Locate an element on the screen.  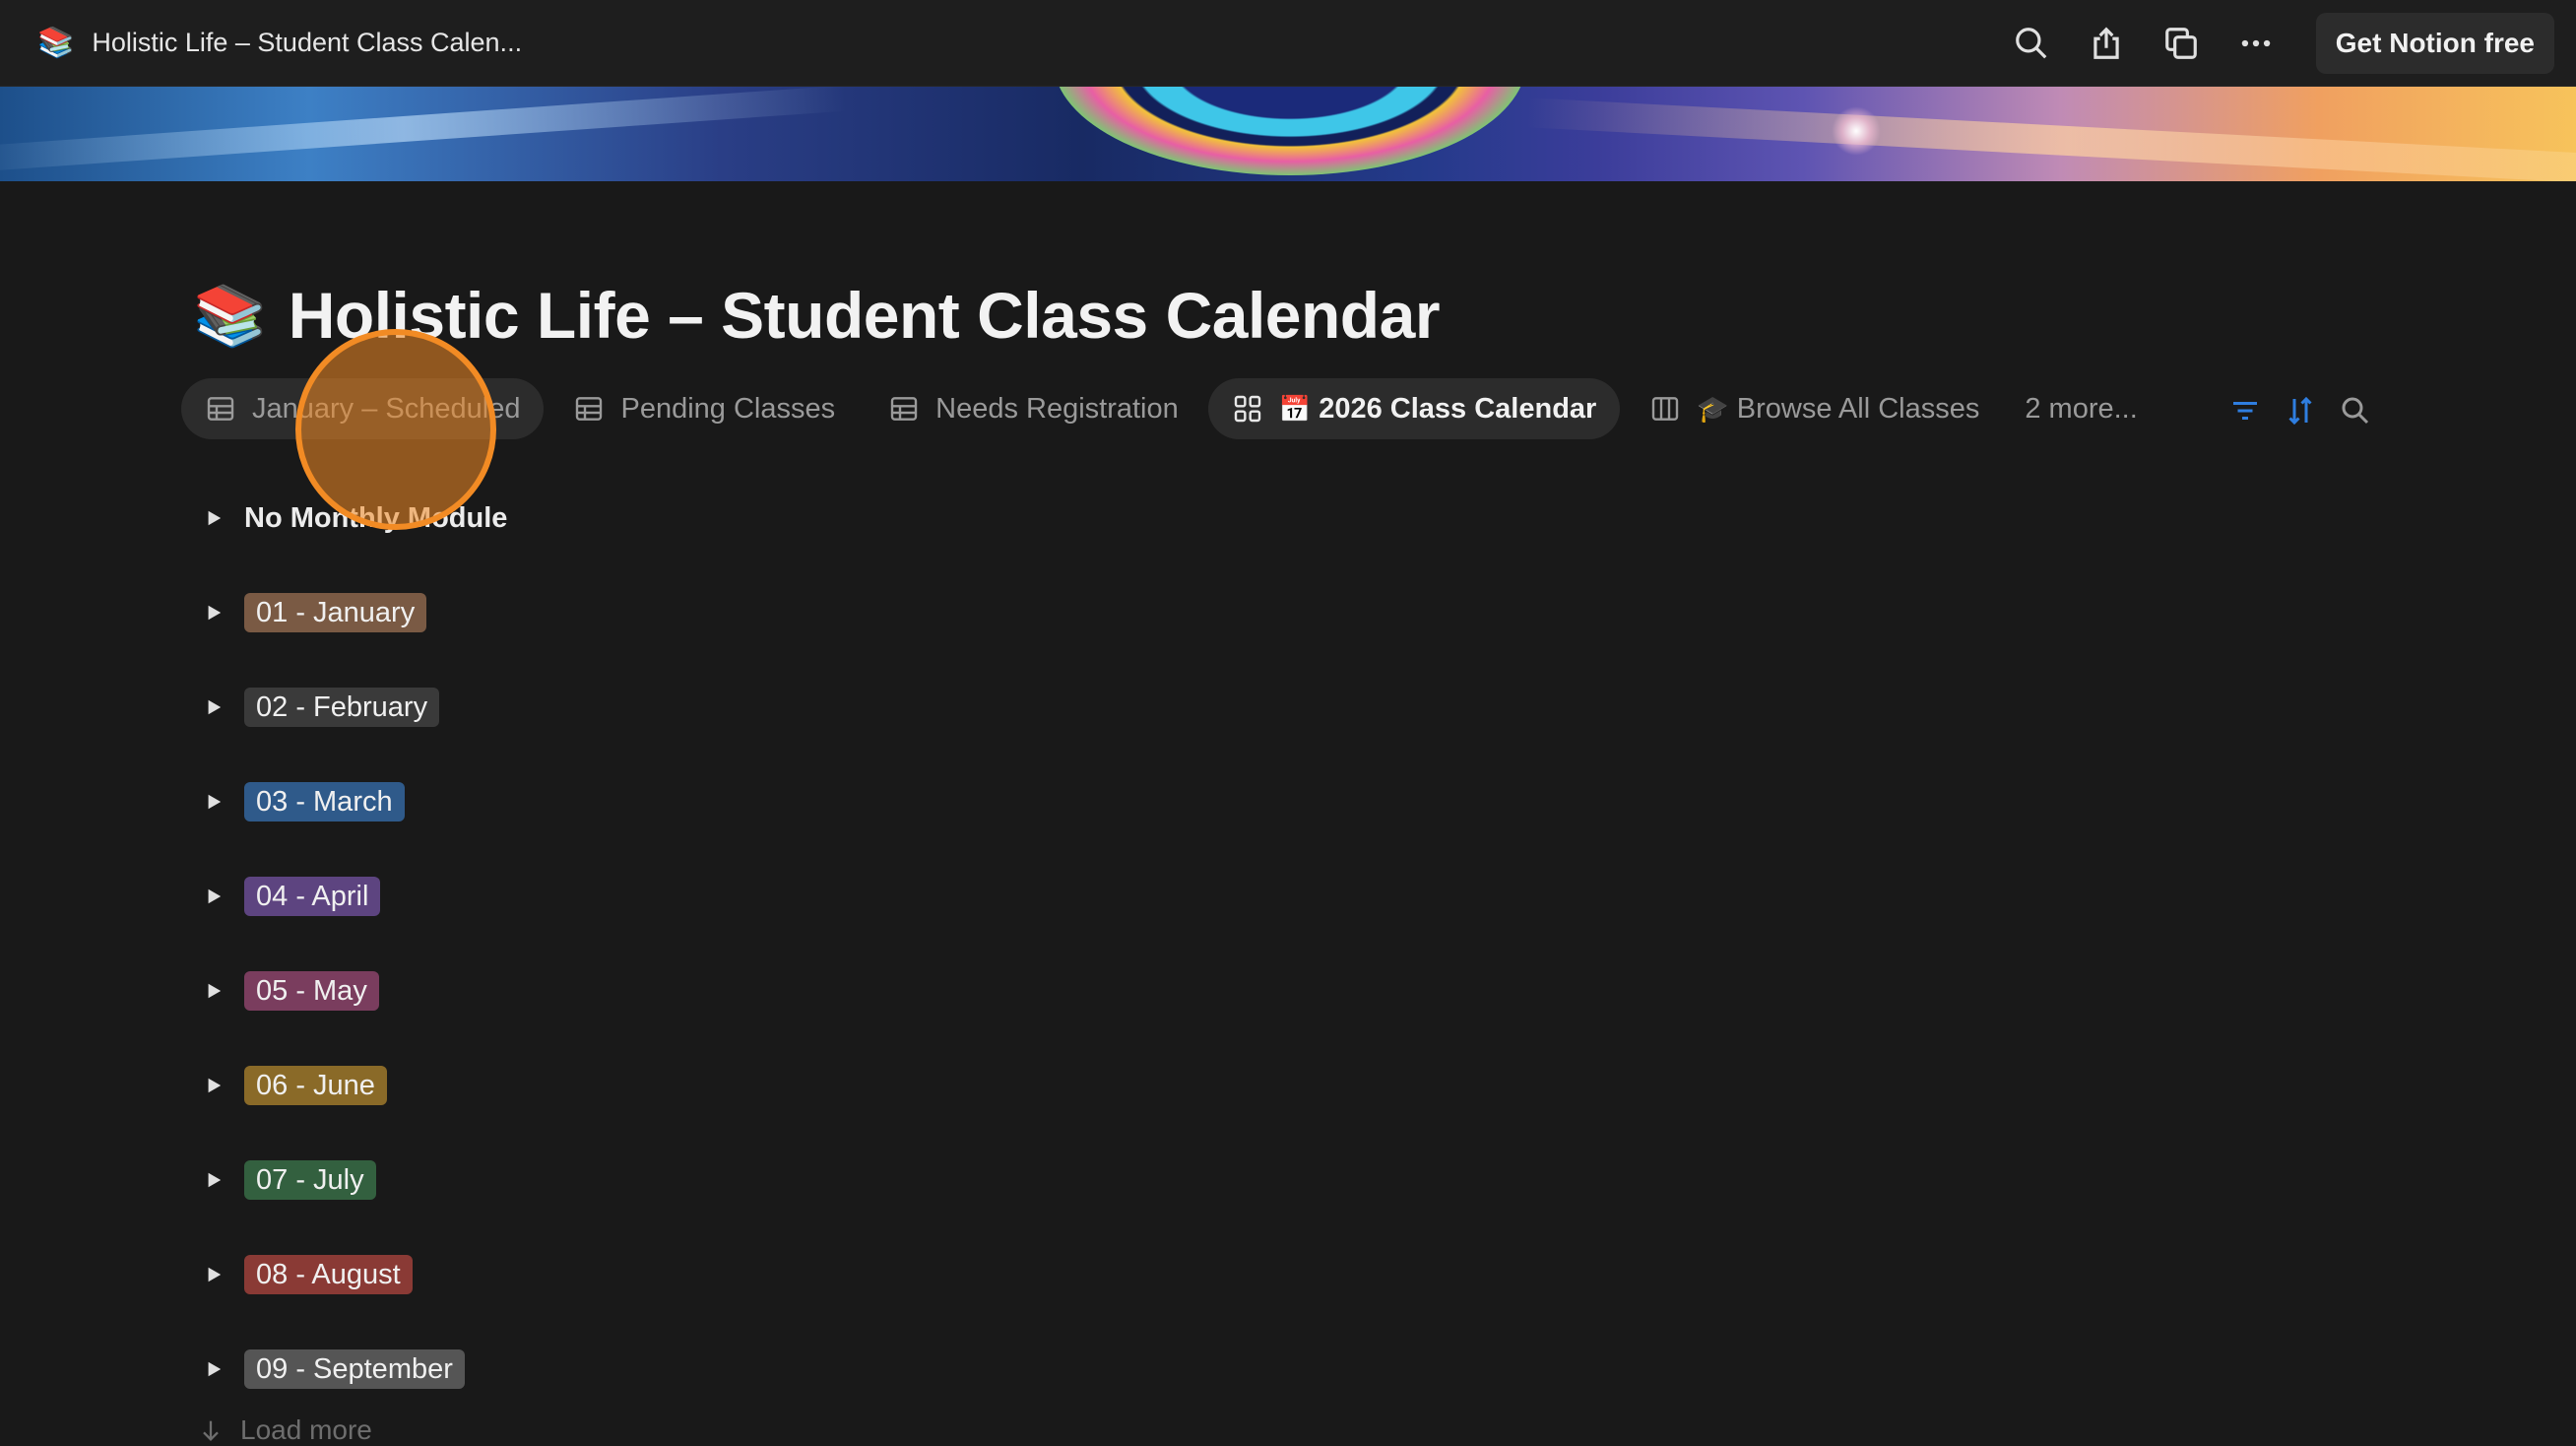
sort-icon is located at coordinates (2300, 410).